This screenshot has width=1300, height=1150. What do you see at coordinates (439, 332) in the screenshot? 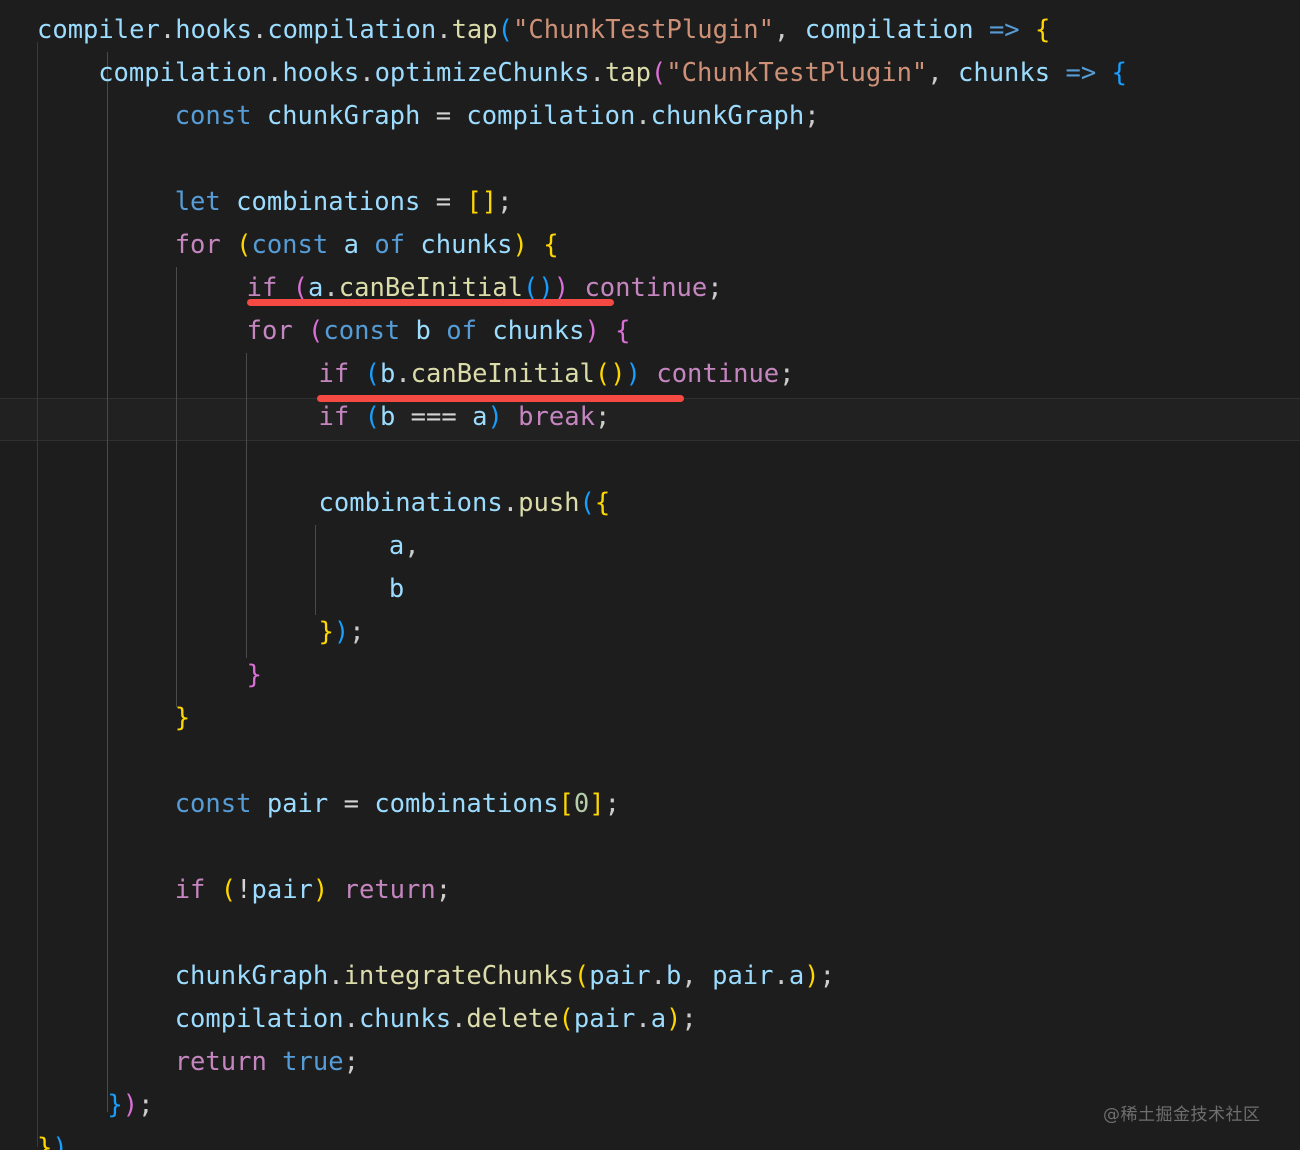
I see `code-line-8: for (const b of chunks) {` at bounding box center [439, 332].